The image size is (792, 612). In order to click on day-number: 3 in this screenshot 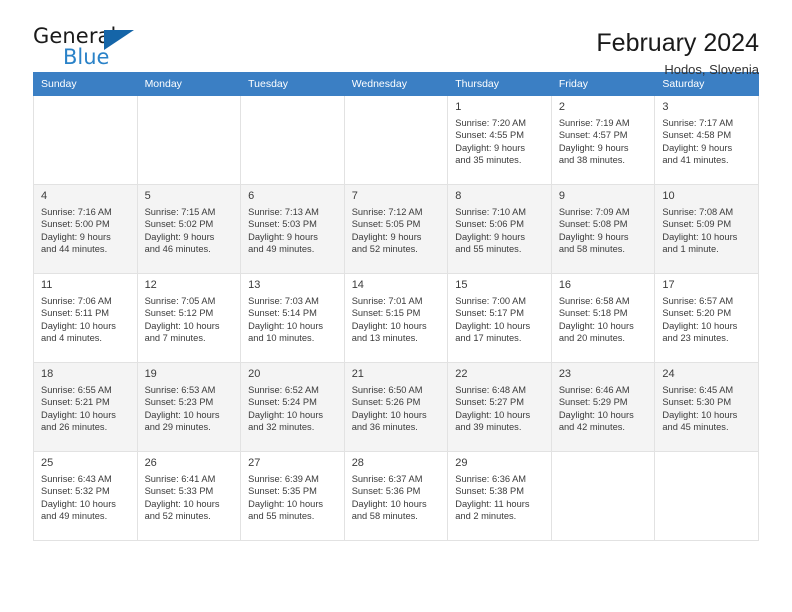, I will do `click(665, 107)`.